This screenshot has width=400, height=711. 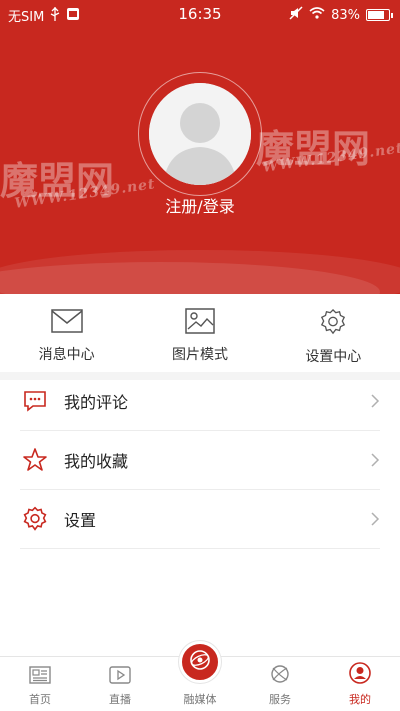 I want to click on tab-label: 首页, so click(x=40, y=699).